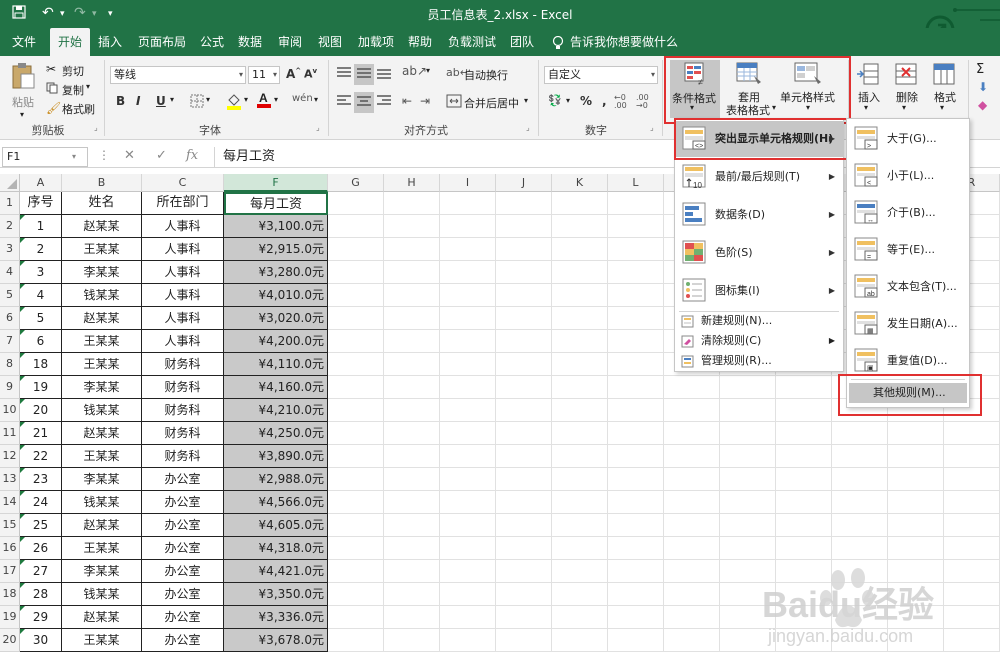 Image resolution: width=1000 pixels, height=666 pixels. Describe the element at coordinates (102, 571) in the screenshot. I see `table-cell: 李某某` at that location.